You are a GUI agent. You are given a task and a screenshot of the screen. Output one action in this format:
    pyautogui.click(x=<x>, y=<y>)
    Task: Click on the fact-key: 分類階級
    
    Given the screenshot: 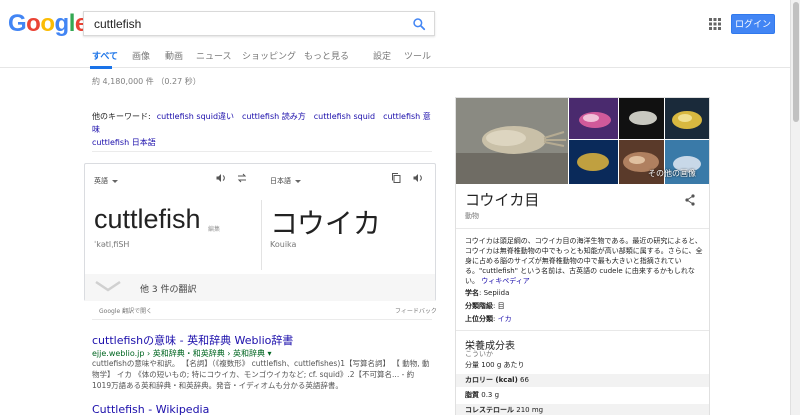 What is the action you would take?
    pyautogui.click(x=479, y=306)
    